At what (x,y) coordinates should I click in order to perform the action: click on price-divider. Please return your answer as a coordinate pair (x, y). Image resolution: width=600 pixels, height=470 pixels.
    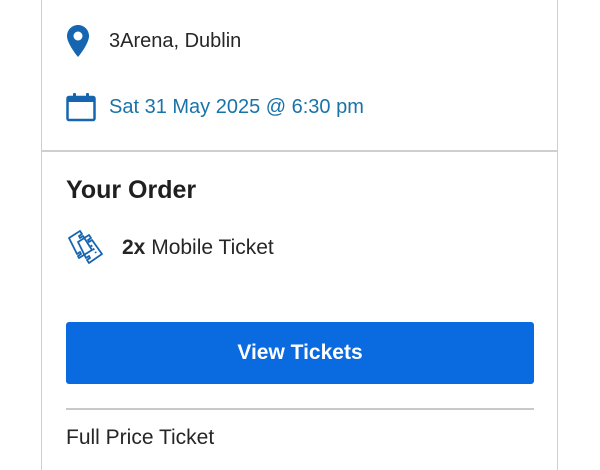
    Looking at the image, I should click on (300, 409).